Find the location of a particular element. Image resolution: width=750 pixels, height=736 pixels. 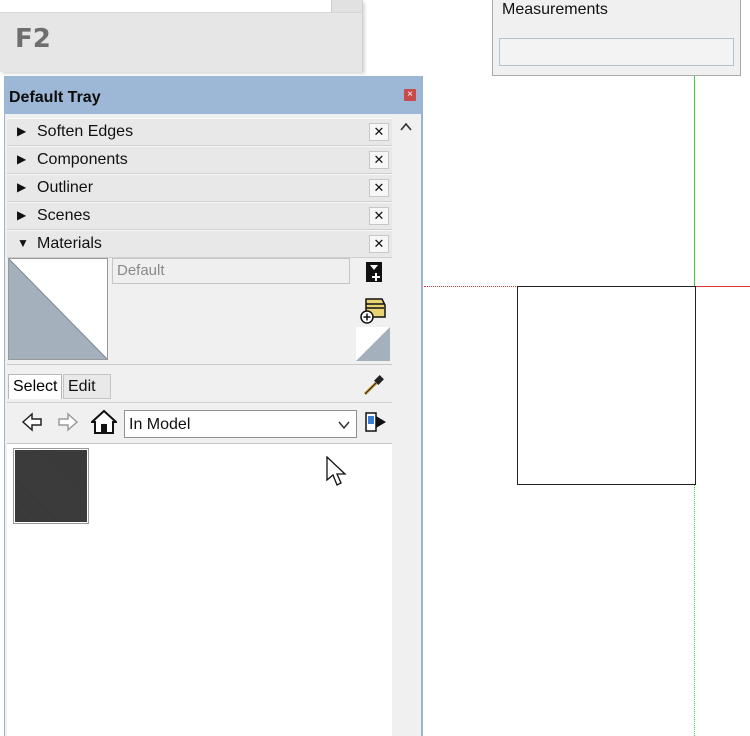

dark-carpet-material-thumbnail is located at coordinates (51, 486).